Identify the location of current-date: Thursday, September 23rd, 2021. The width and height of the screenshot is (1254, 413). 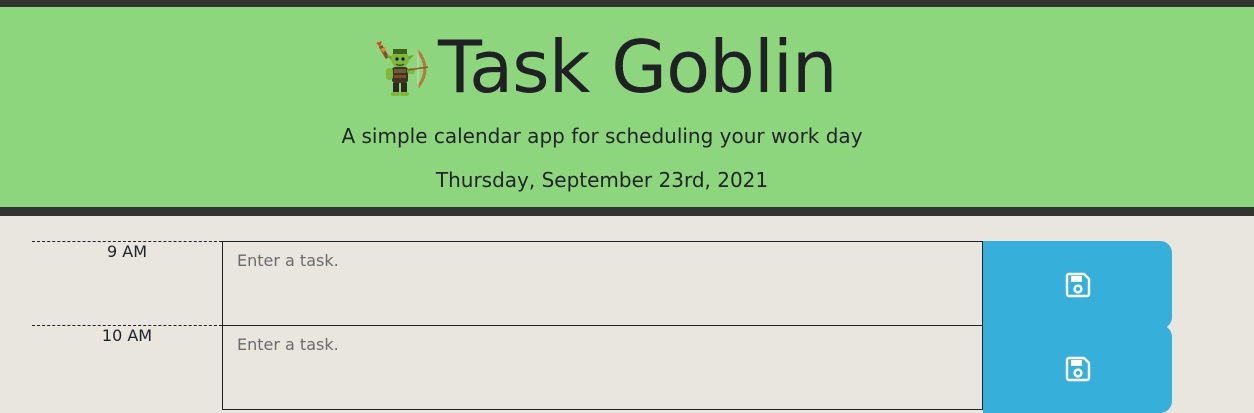
(602, 180).